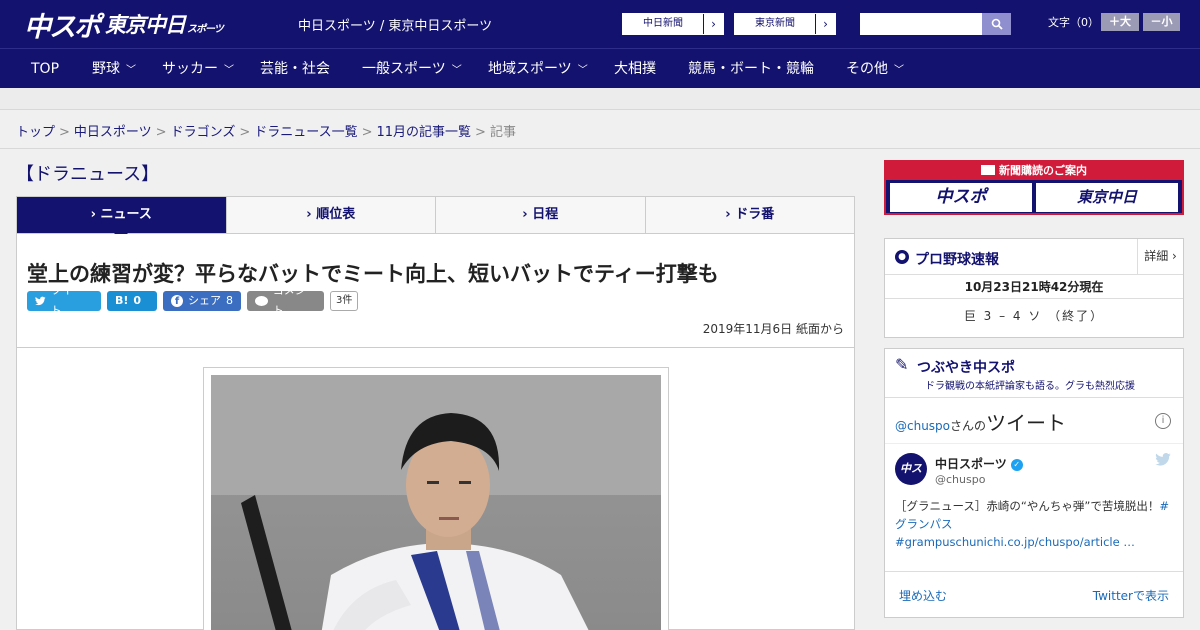 The image size is (1200, 630). What do you see at coordinates (424, 132) in the screenshot?
I see `breadcrumb-november-list: 11月の記事一覧` at bounding box center [424, 132].